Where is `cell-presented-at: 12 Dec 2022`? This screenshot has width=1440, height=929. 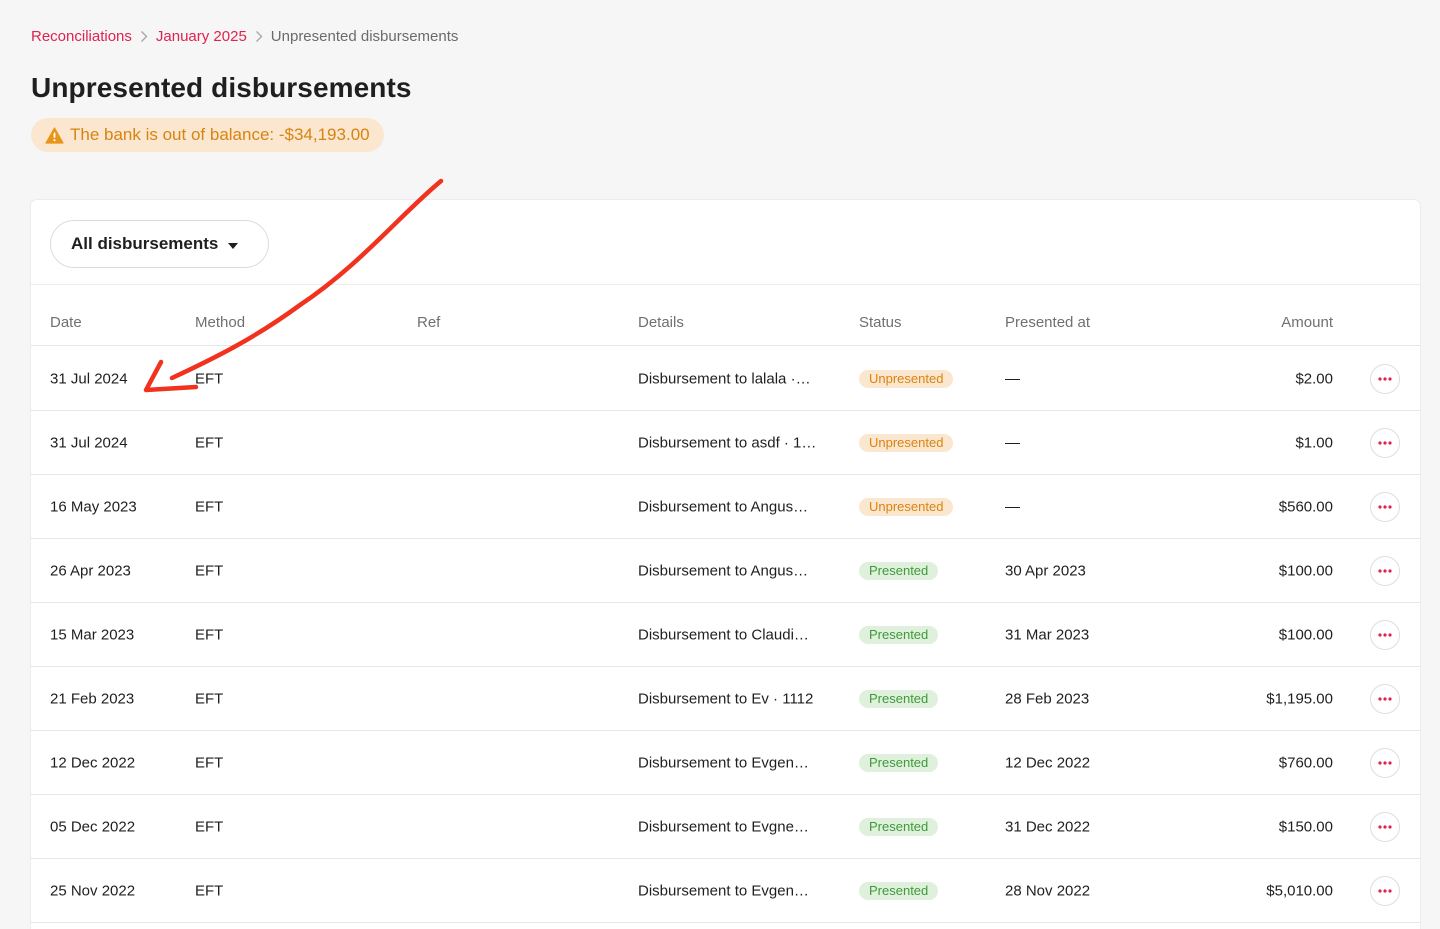
cell-presented-at: 12 Dec 2022 is located at coordinates (1048, 762).